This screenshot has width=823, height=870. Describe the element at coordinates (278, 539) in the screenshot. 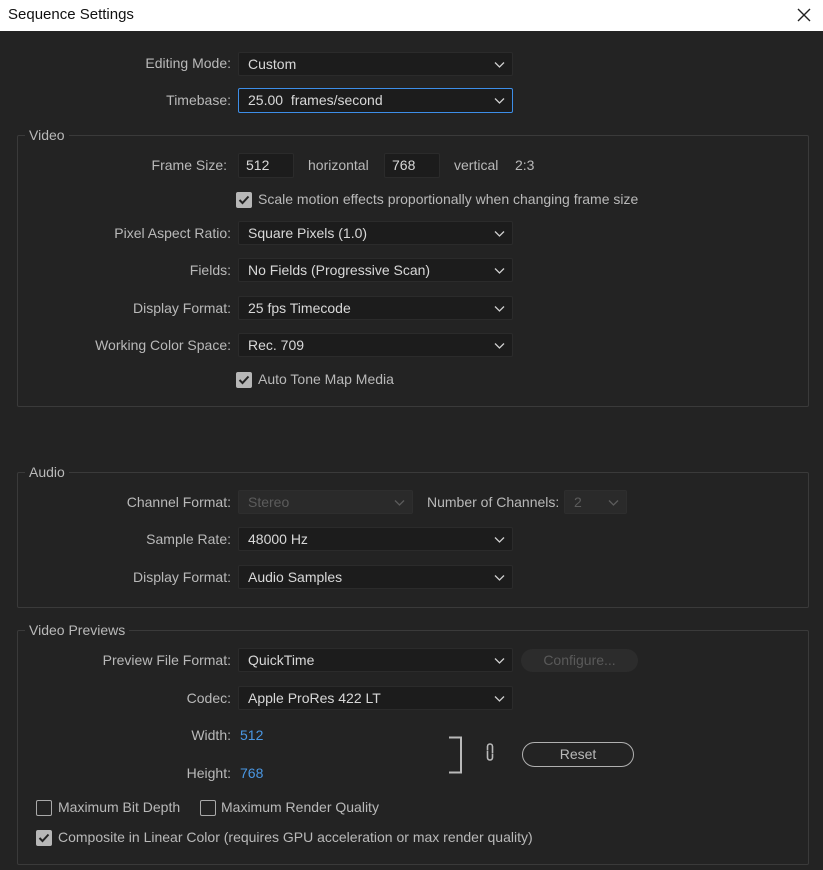

I see `sample-rate-value: 48000 Hz` at that location.